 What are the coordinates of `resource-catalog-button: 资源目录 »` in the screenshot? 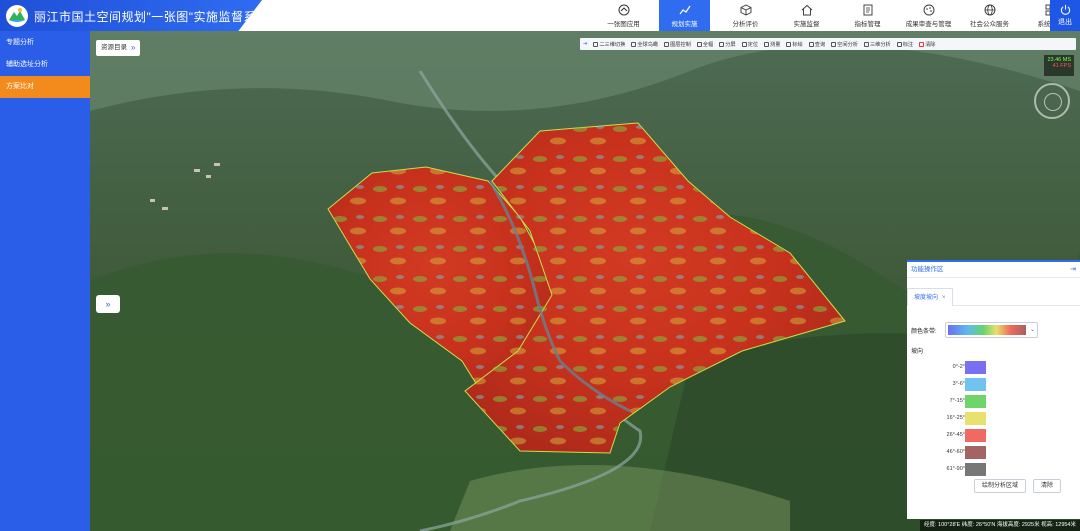 It's located at (118, 48).